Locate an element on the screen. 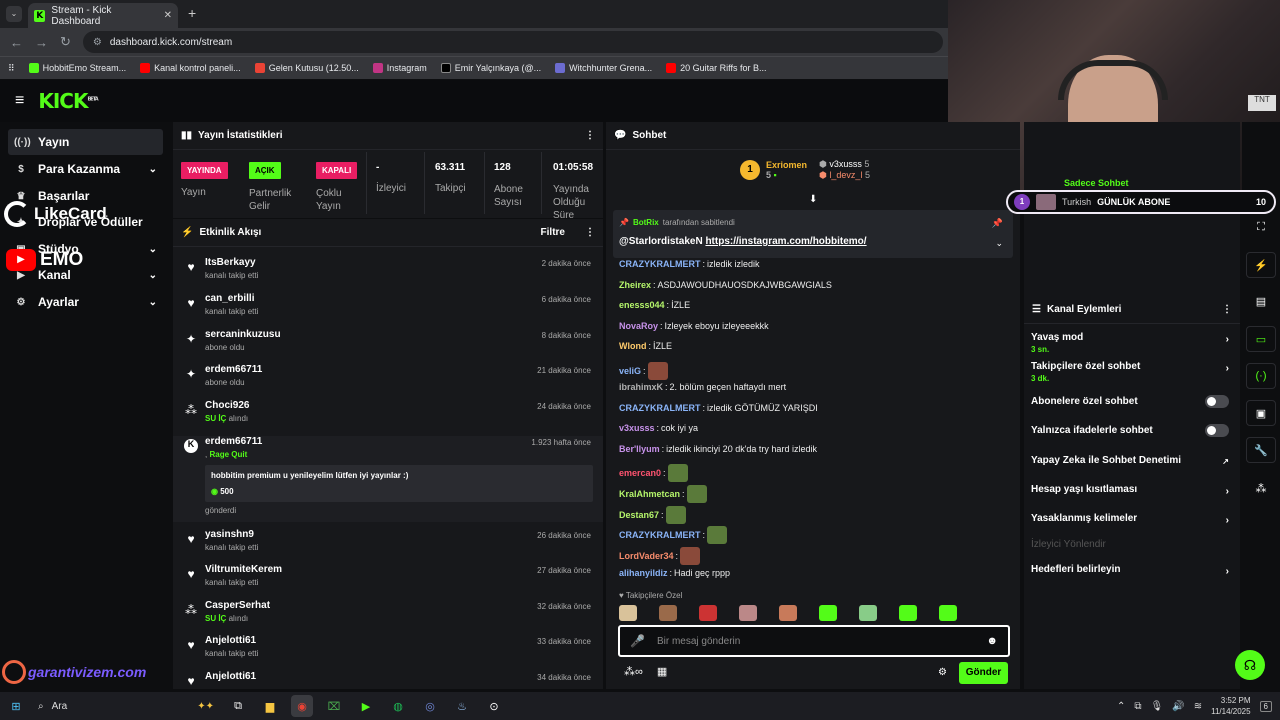  file-explorer-icon: ▆ is located at coordinates (270, 706).